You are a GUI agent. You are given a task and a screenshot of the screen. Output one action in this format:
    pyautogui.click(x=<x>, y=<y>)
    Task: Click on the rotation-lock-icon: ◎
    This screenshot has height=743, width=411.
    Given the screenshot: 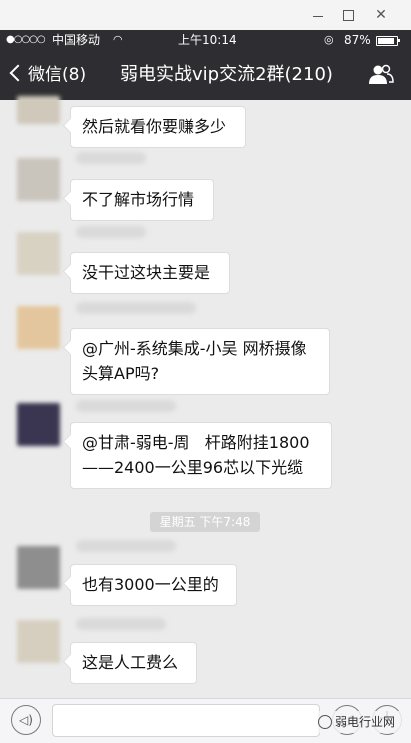 What is the action you would take?
    pyautogui.click(x=329, y=39)
    